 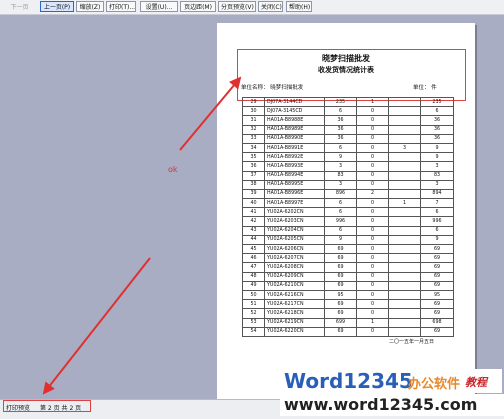 What do you see at coordinates (198, 6) in the screenshot?
I see `margins-button: 页边距(M)` at bounding box center [198, 6].